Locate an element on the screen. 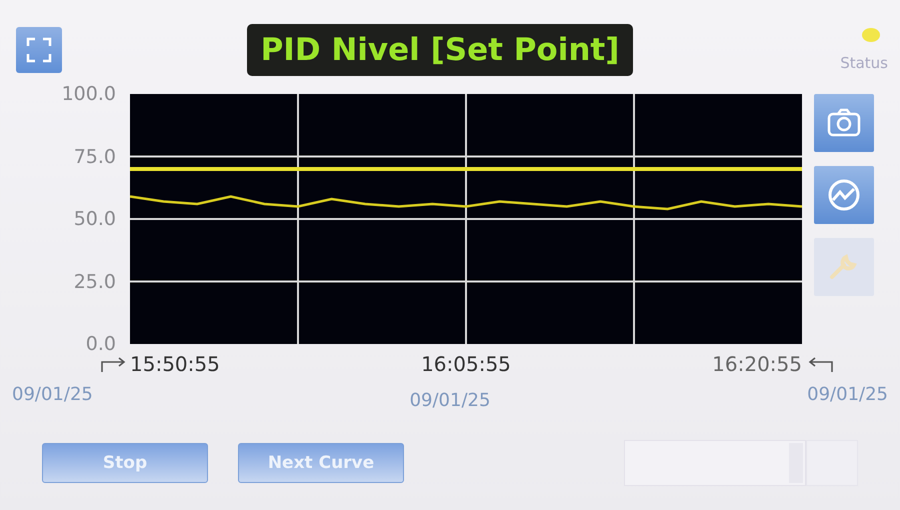 Image resolution: width=900 pixels, height=510 pixels. y-axis-label: 50.0 is located at coordinates (95, 219).